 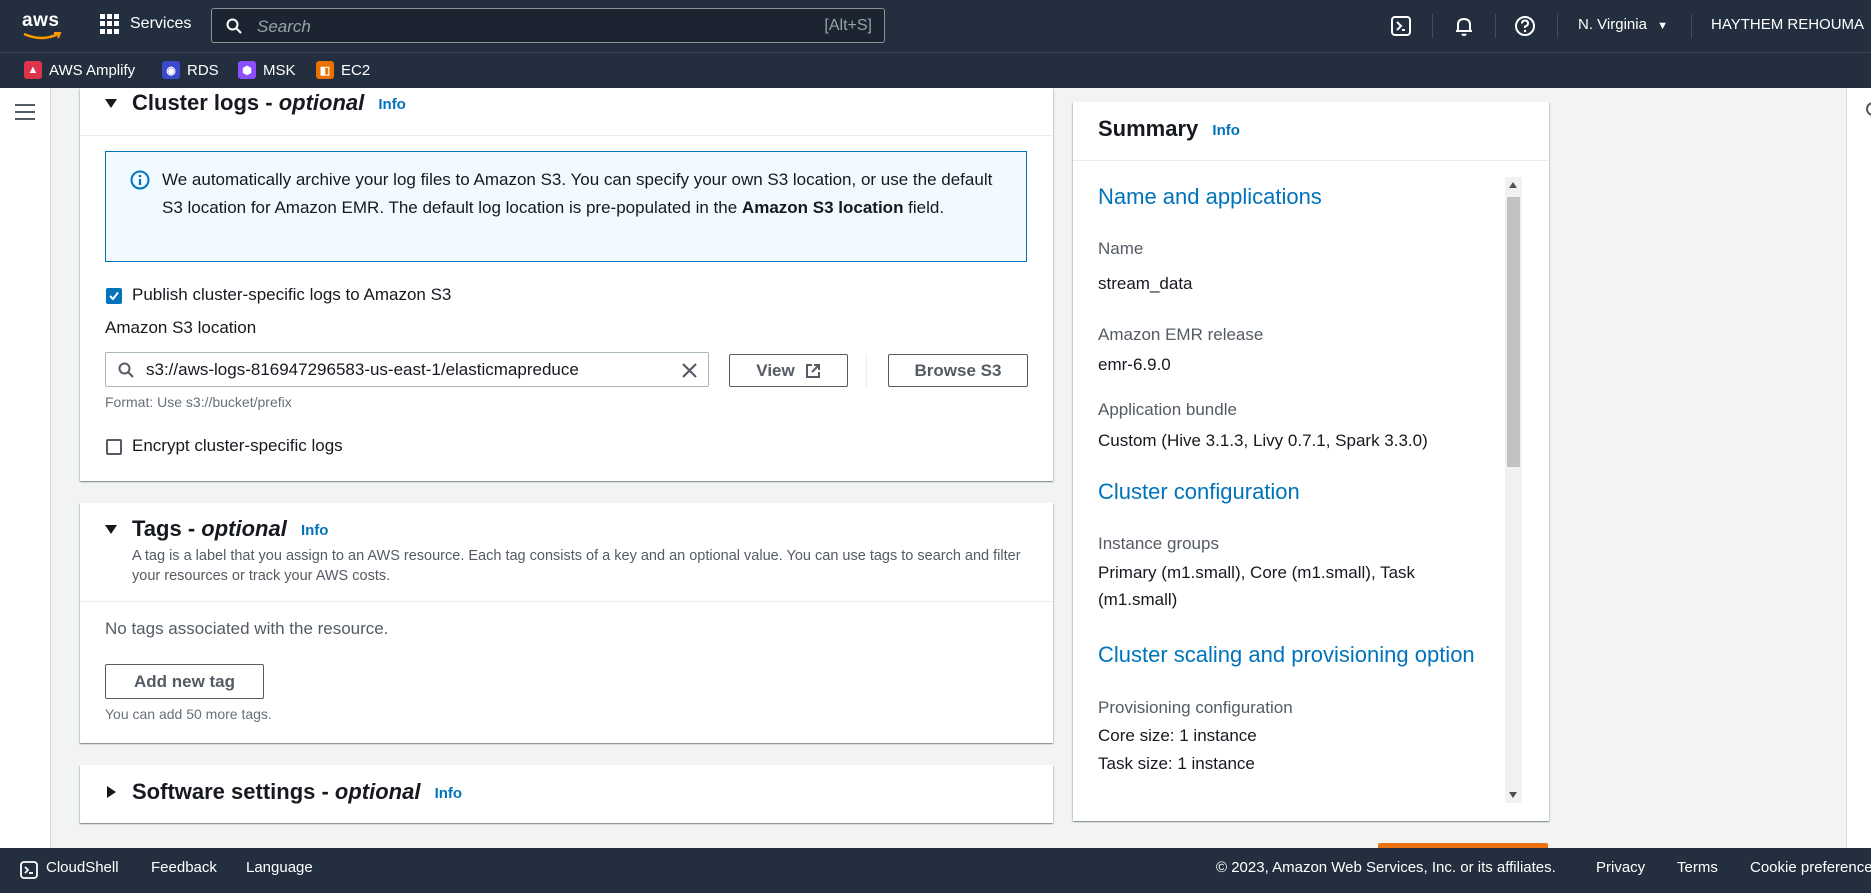 I want to click on favorite-label: EC2, so click(x=356, y=70).